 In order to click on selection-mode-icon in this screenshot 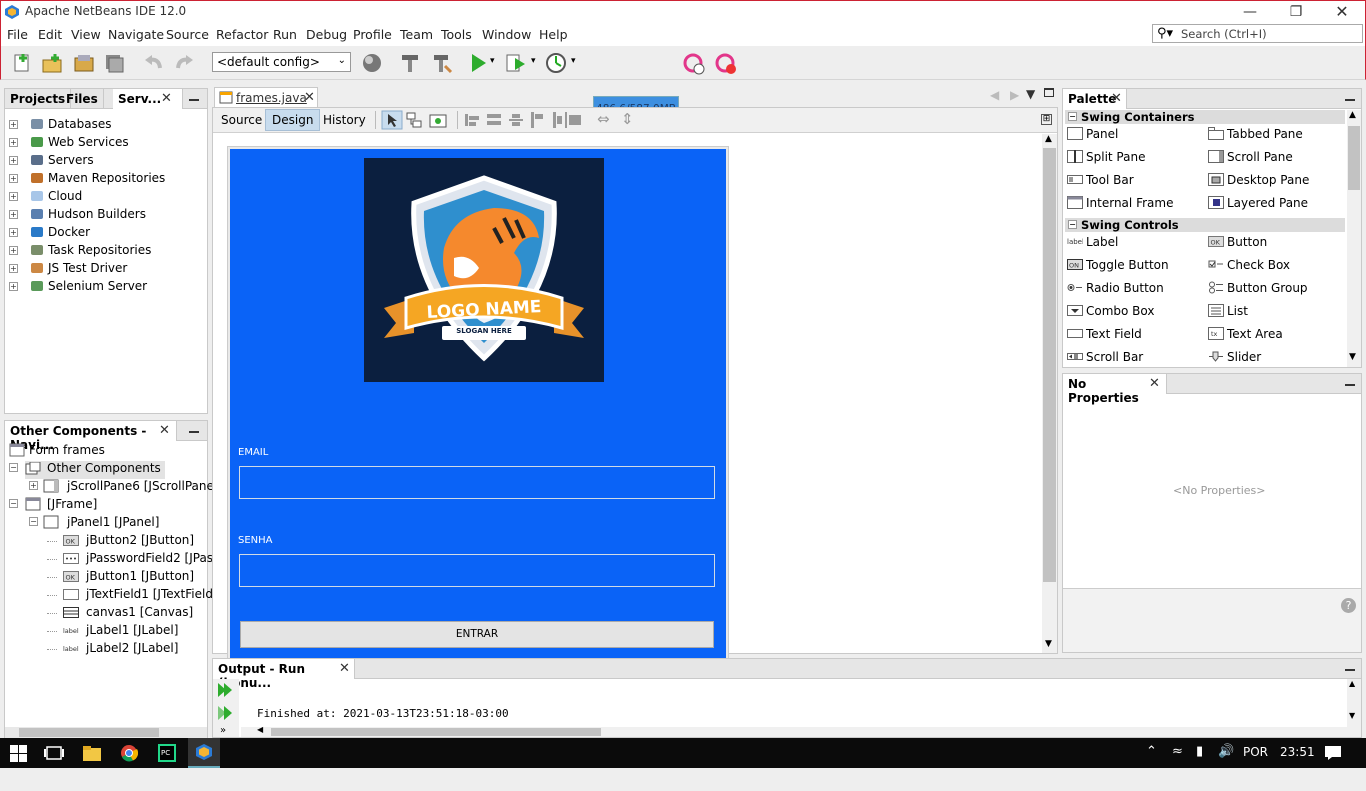, I will do `click(392, 120)`.